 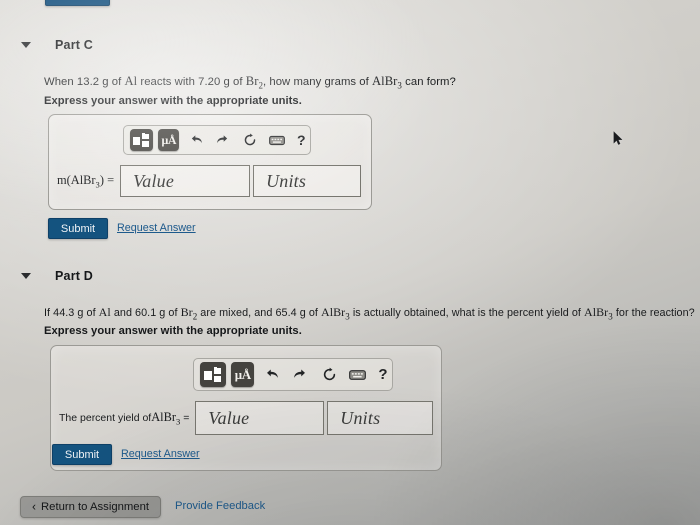 I want to click on part-c-value-input: Value, so click(x=185, y=181).